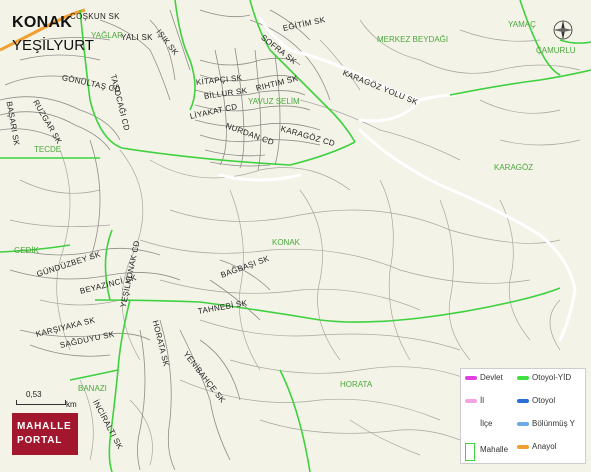  What do you see at coordinates (92, 388) in the screenshot?
I see `neighborhood-label: BANAZI` at bounding box center [92, 388].